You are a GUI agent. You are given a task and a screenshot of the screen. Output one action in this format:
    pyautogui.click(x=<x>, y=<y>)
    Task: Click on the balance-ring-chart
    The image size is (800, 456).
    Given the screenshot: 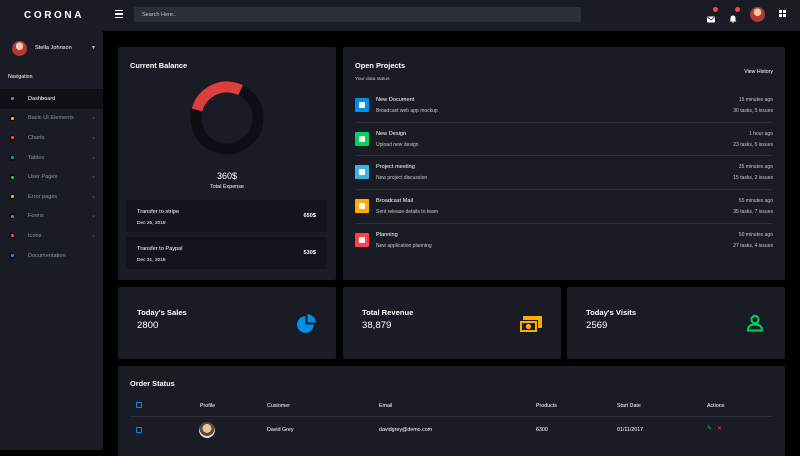 What is the action you would take?
    pyautogui.click(x=227, y=118)
    